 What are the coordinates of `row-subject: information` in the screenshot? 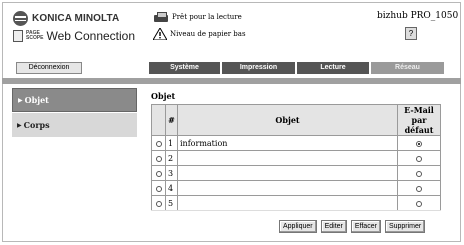 It's located at (287, 143).